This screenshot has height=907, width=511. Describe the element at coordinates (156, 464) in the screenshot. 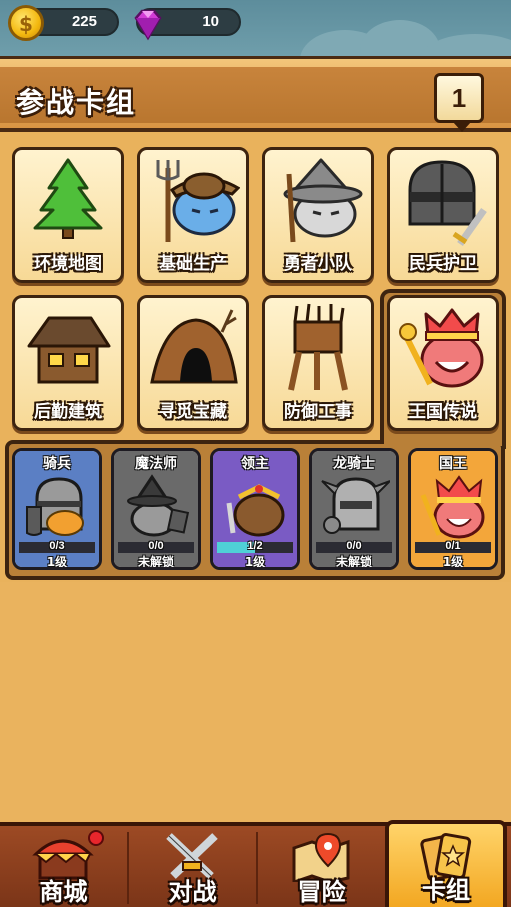

I see `unit-name: 魔法师` at that location.